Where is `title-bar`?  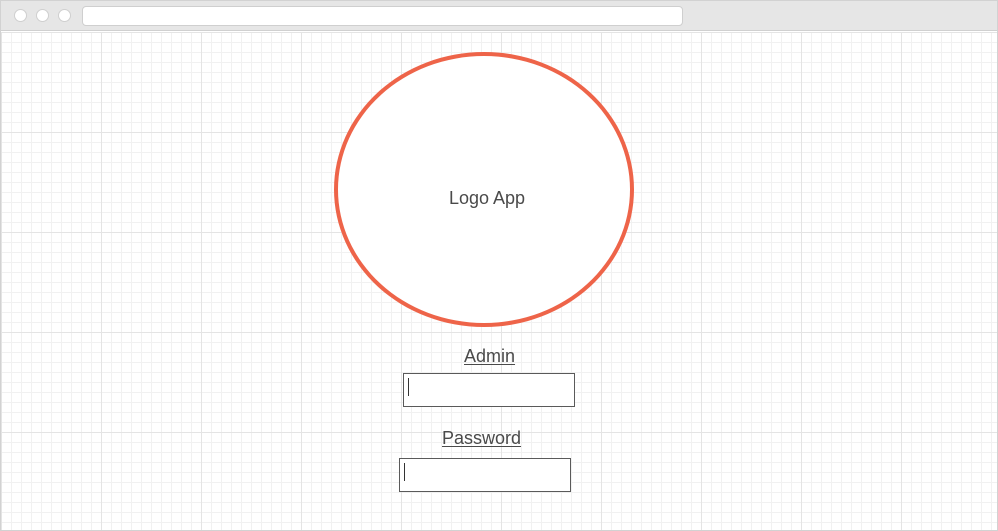
title-bar is located at coordinates (499, 16).